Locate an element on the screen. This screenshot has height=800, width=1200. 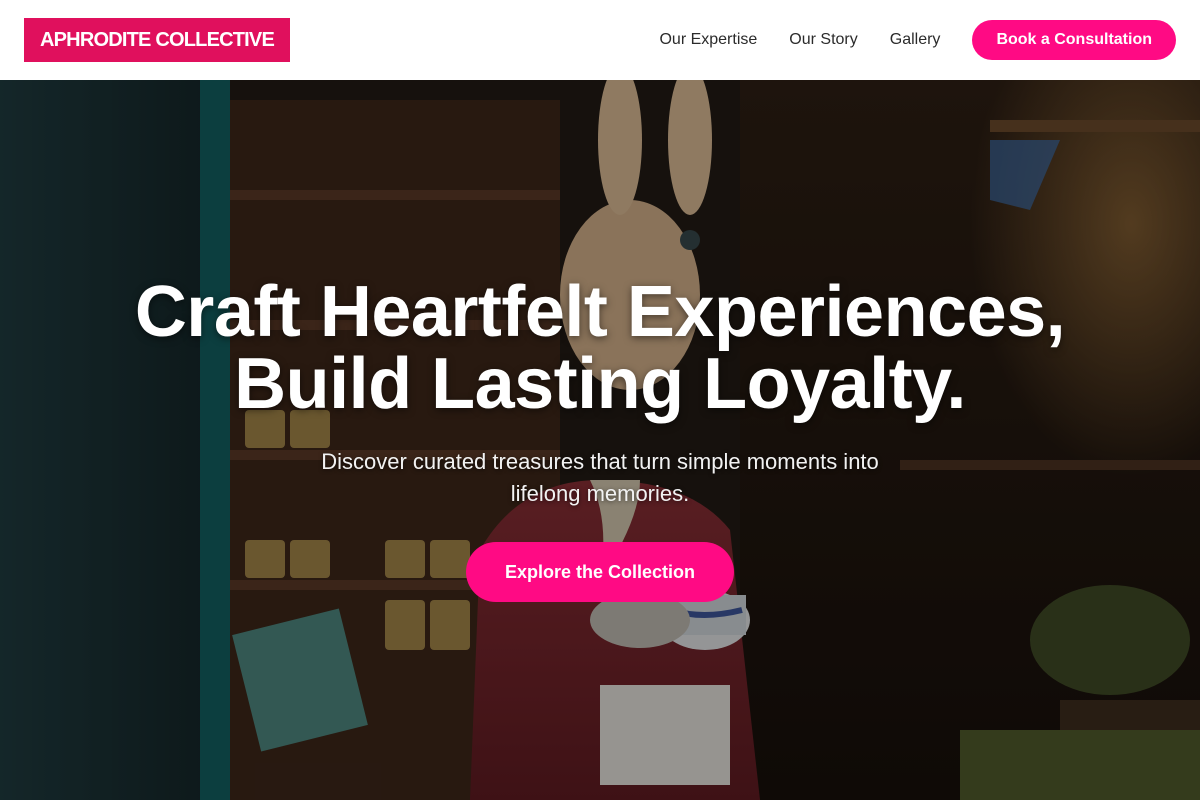
hero-title-line-2: Build Lasting Loyalty. is located at coordinates (600, 384).